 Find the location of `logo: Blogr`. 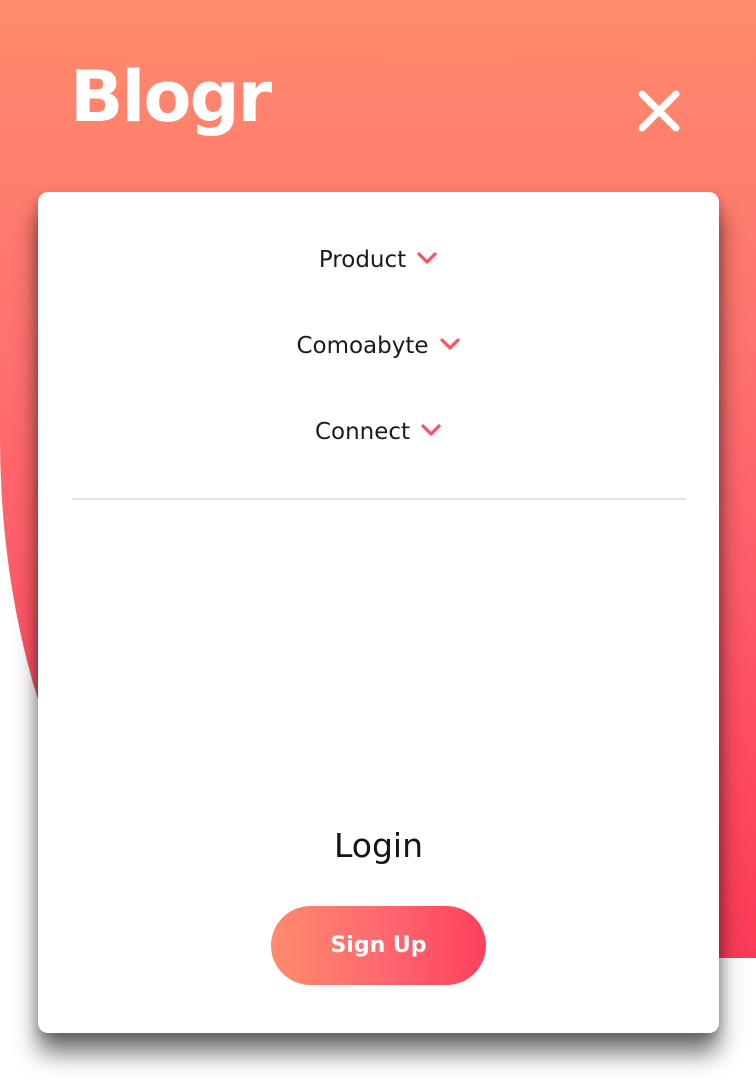

logo: Blogr is located at coordinates (171, 97).